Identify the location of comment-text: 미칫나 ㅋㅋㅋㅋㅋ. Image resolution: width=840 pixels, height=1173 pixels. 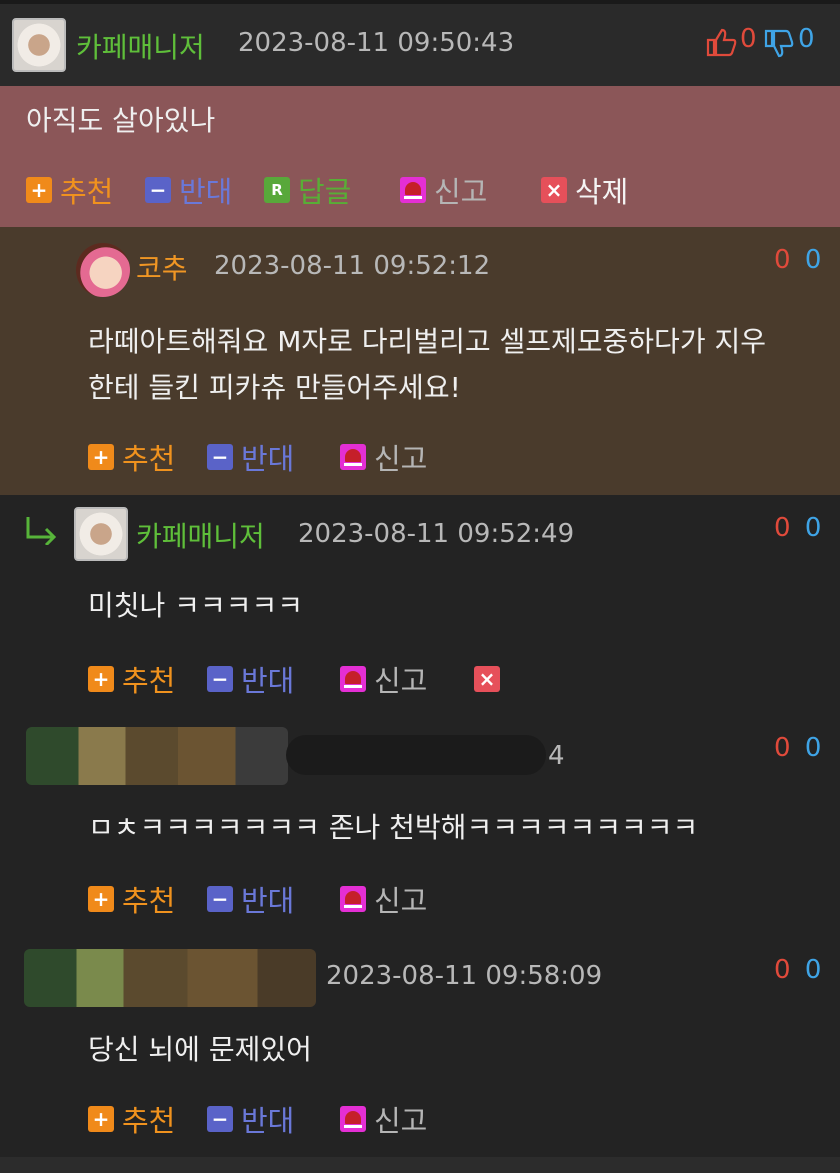
(195, 605).